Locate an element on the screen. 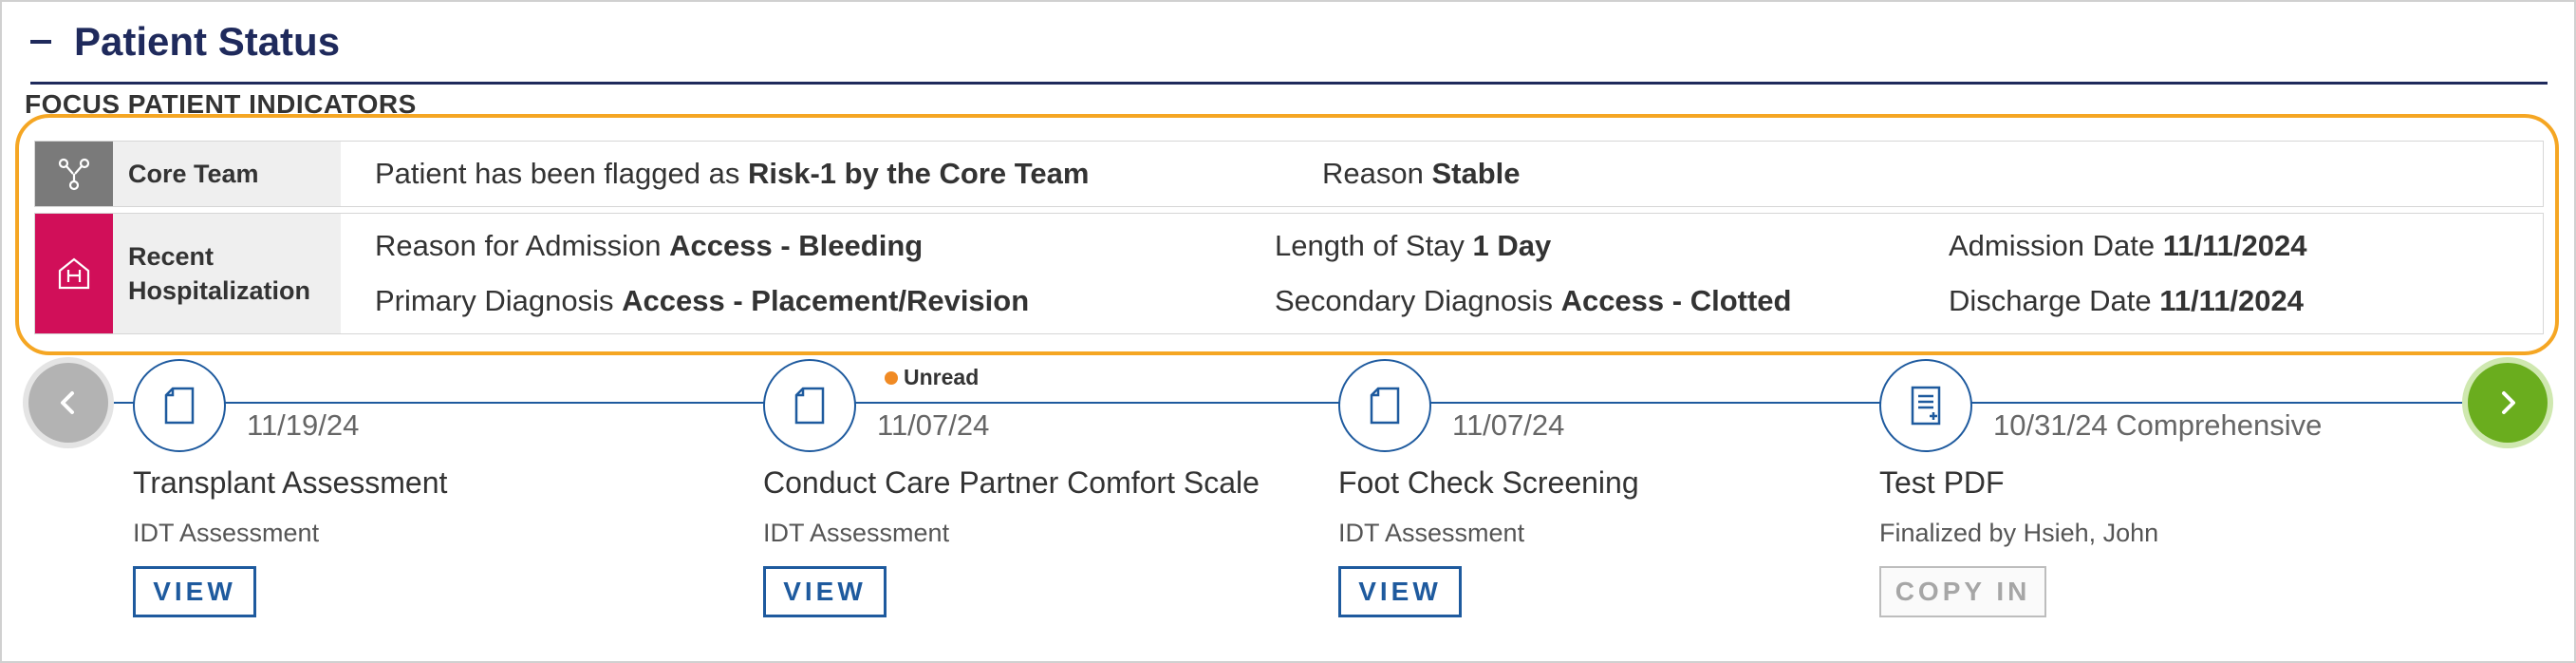 The height and width of the screenshot is (663, 2576). length-of-stay: Length of Stay 1 Day is located at coordinates (1413, 246).